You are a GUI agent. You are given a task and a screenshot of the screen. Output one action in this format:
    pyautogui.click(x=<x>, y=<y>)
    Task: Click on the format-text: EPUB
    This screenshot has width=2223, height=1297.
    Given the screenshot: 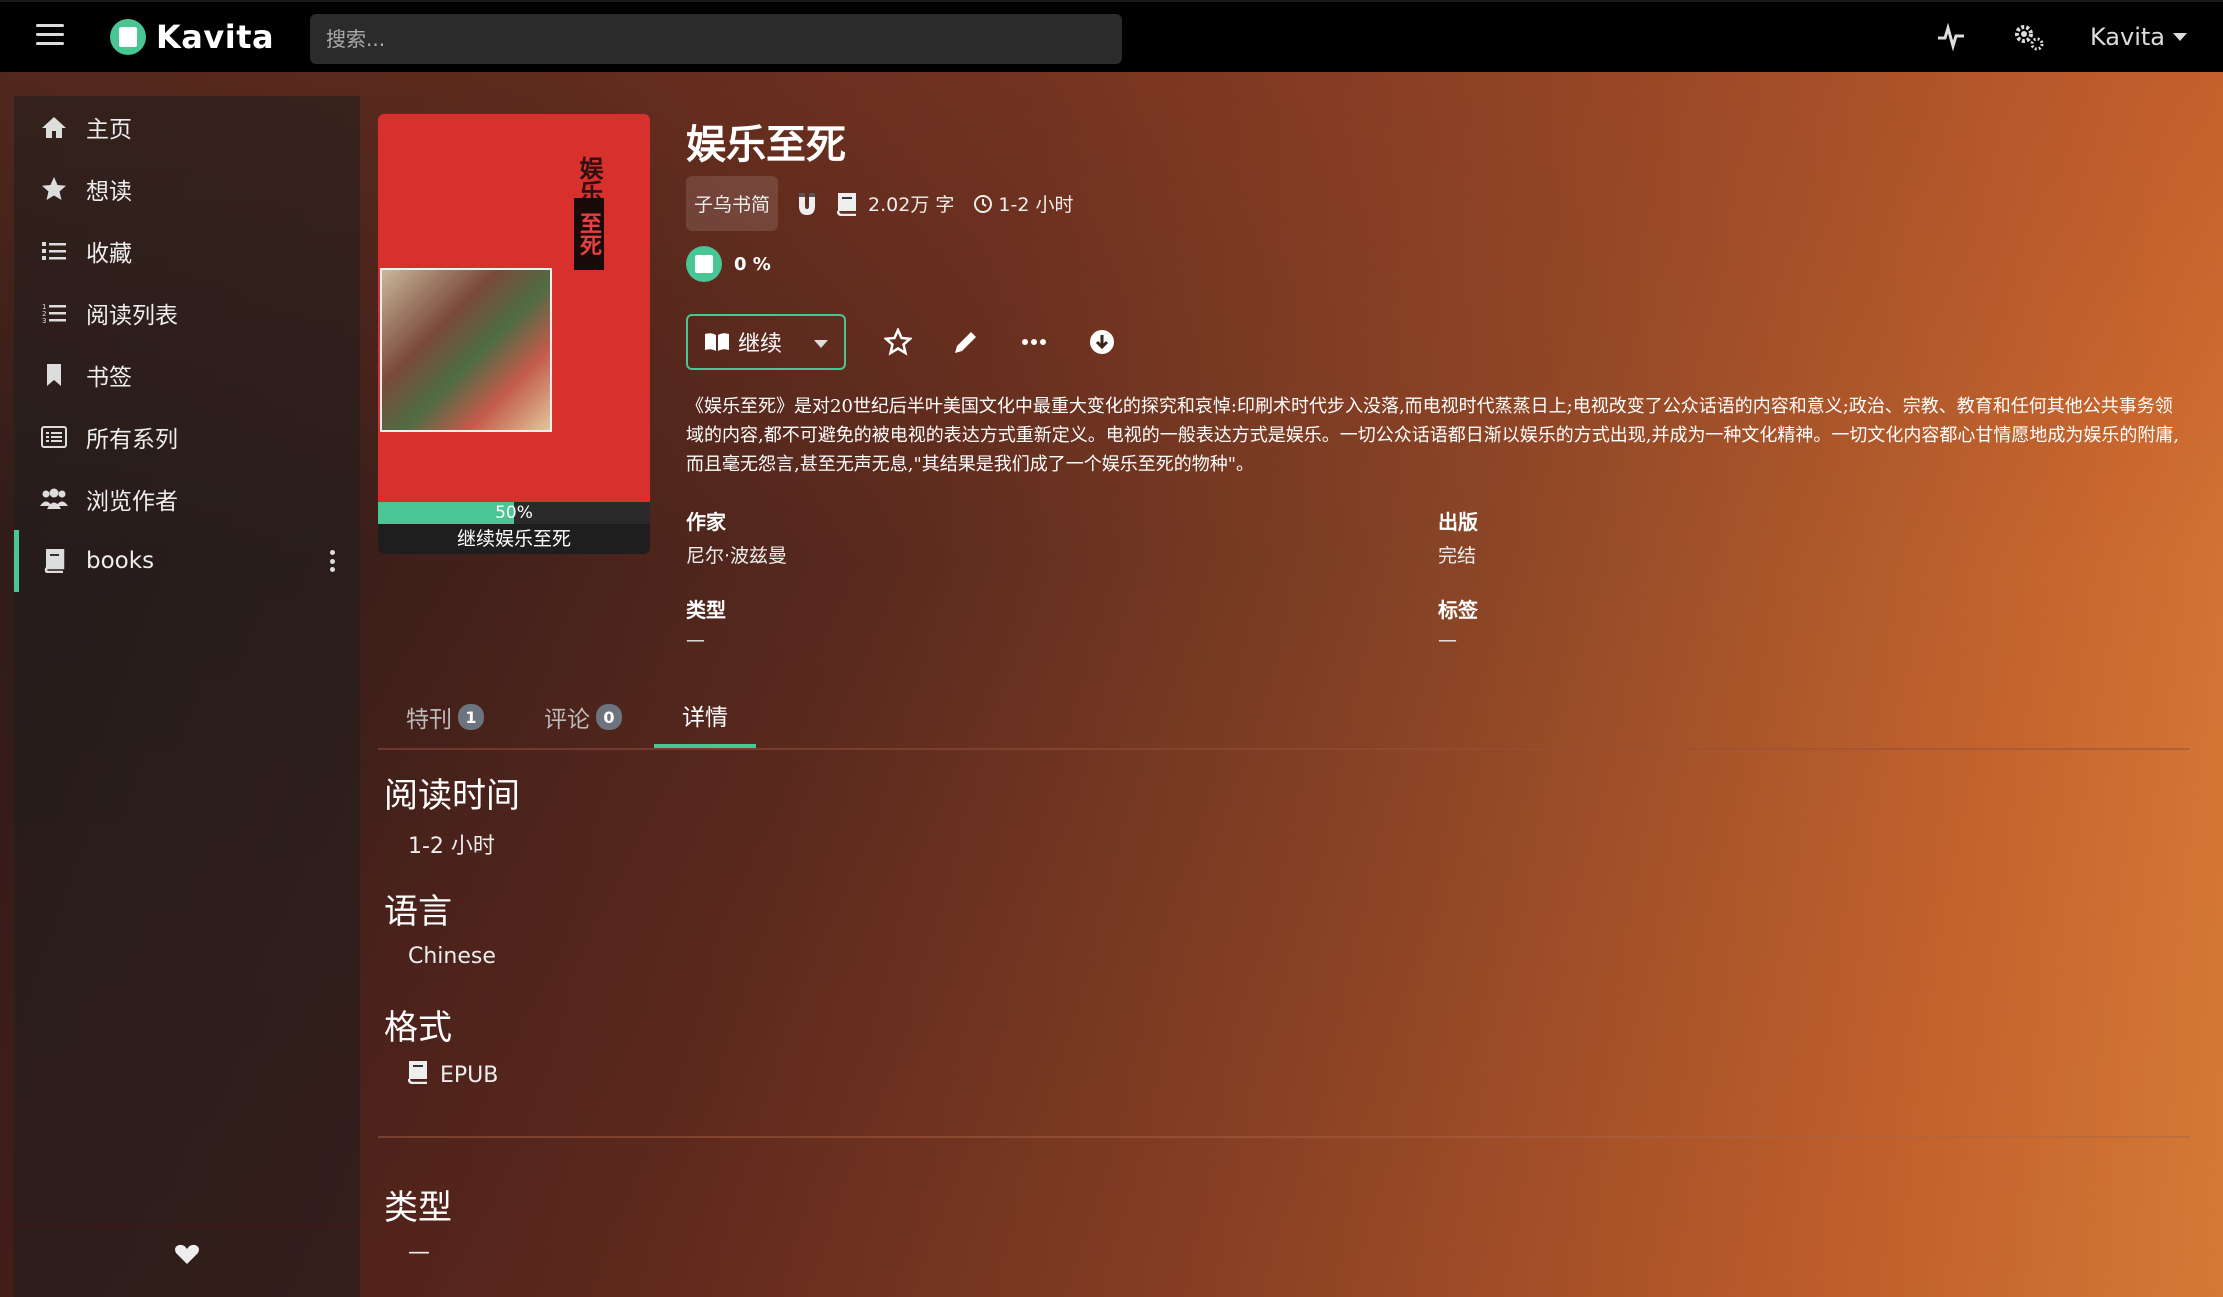 What is the action you would take?
    pyautogui.click(x=469, y=1075)
    